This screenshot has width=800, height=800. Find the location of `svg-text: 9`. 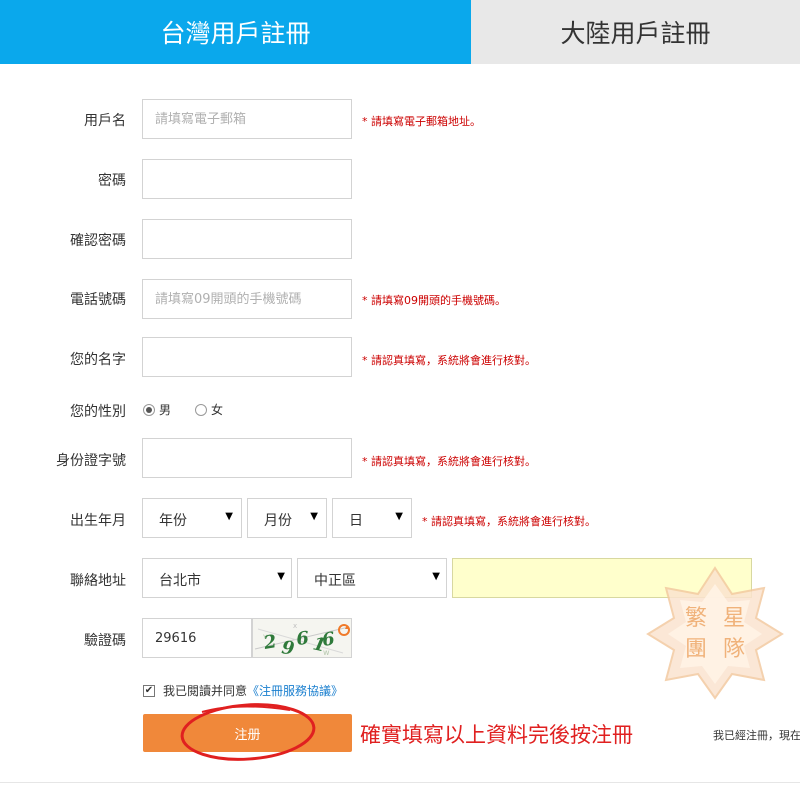

svg-text: 9 is located at coordinates (288, 647).